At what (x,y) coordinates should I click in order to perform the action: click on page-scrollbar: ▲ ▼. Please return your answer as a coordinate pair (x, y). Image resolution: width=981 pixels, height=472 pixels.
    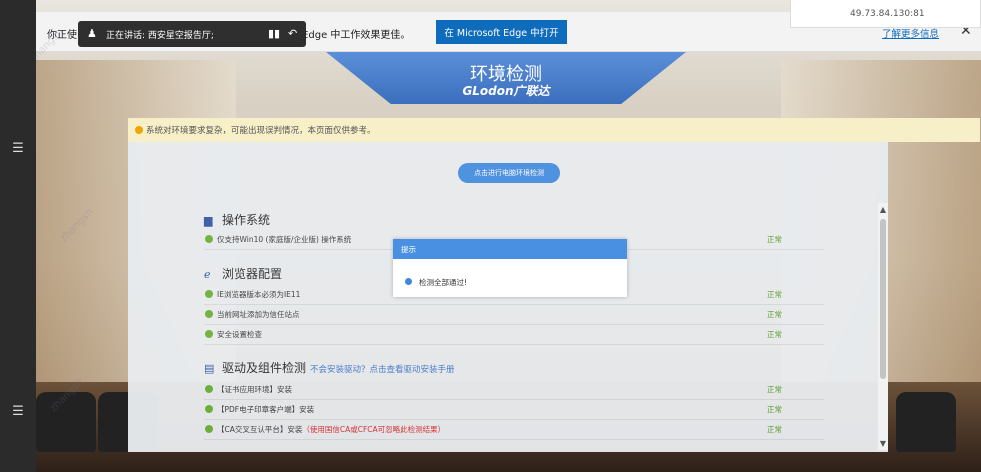
    Looking at the image, I should click on (883, 326).